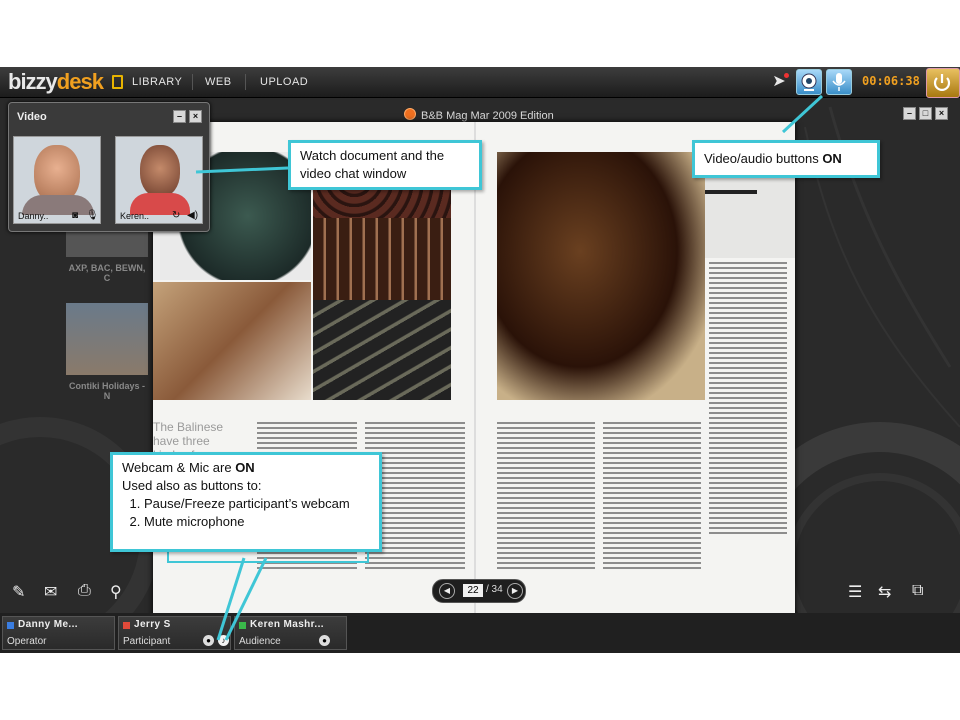 Image resolution: width=960 pixels, height=720 pixels. Describe the element at coordinates (56, 81) in the screenshot. I see `app-logo: bizzydesk` at that location.